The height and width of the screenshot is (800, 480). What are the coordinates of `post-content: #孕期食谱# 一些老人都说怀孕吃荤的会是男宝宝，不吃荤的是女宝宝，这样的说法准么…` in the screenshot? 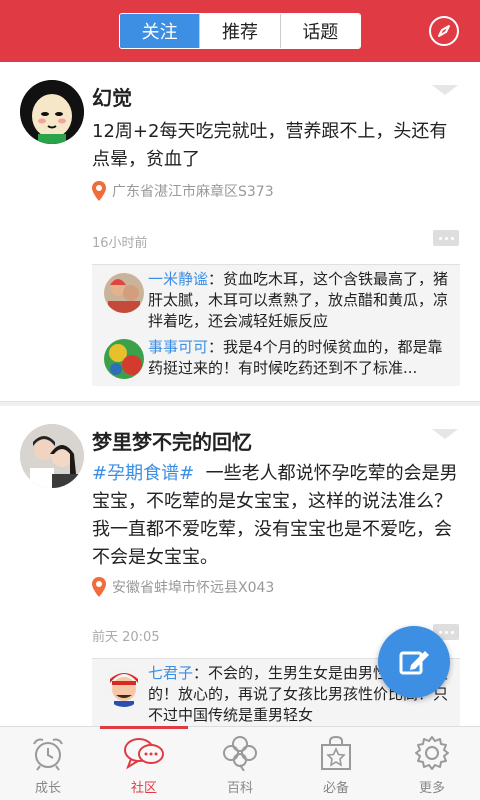 It's located at (277, 516).